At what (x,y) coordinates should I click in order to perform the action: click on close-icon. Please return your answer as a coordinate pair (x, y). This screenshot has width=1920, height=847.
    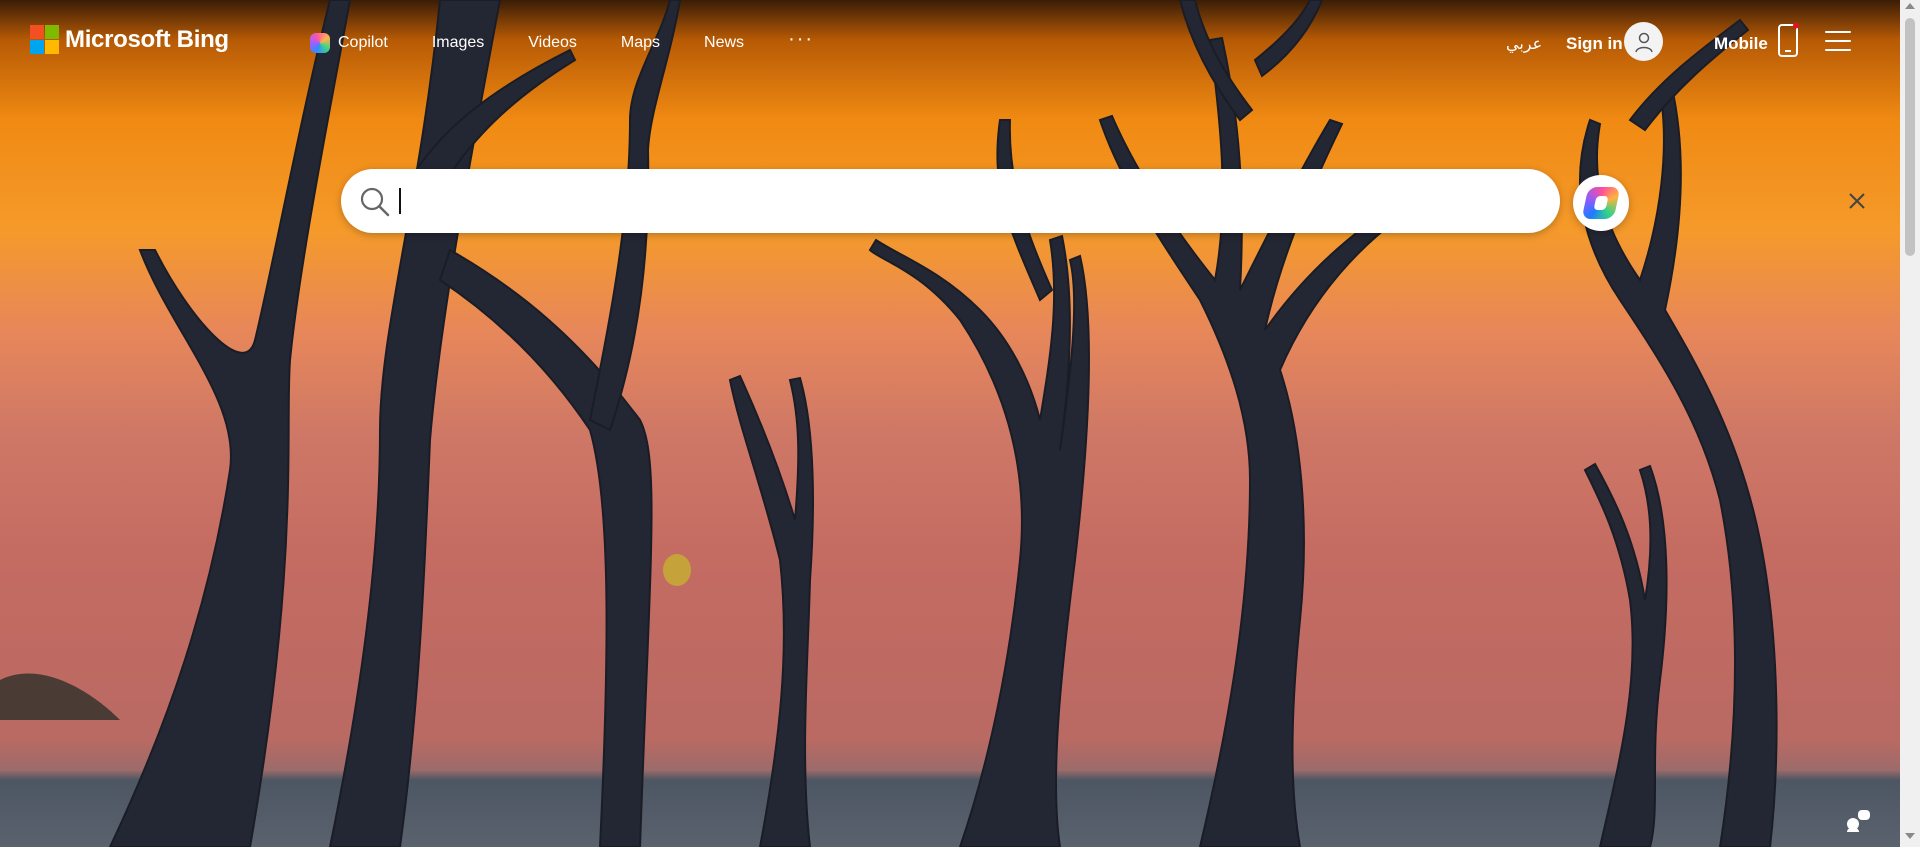
    Looking at the image, I should click on (1857, 201).